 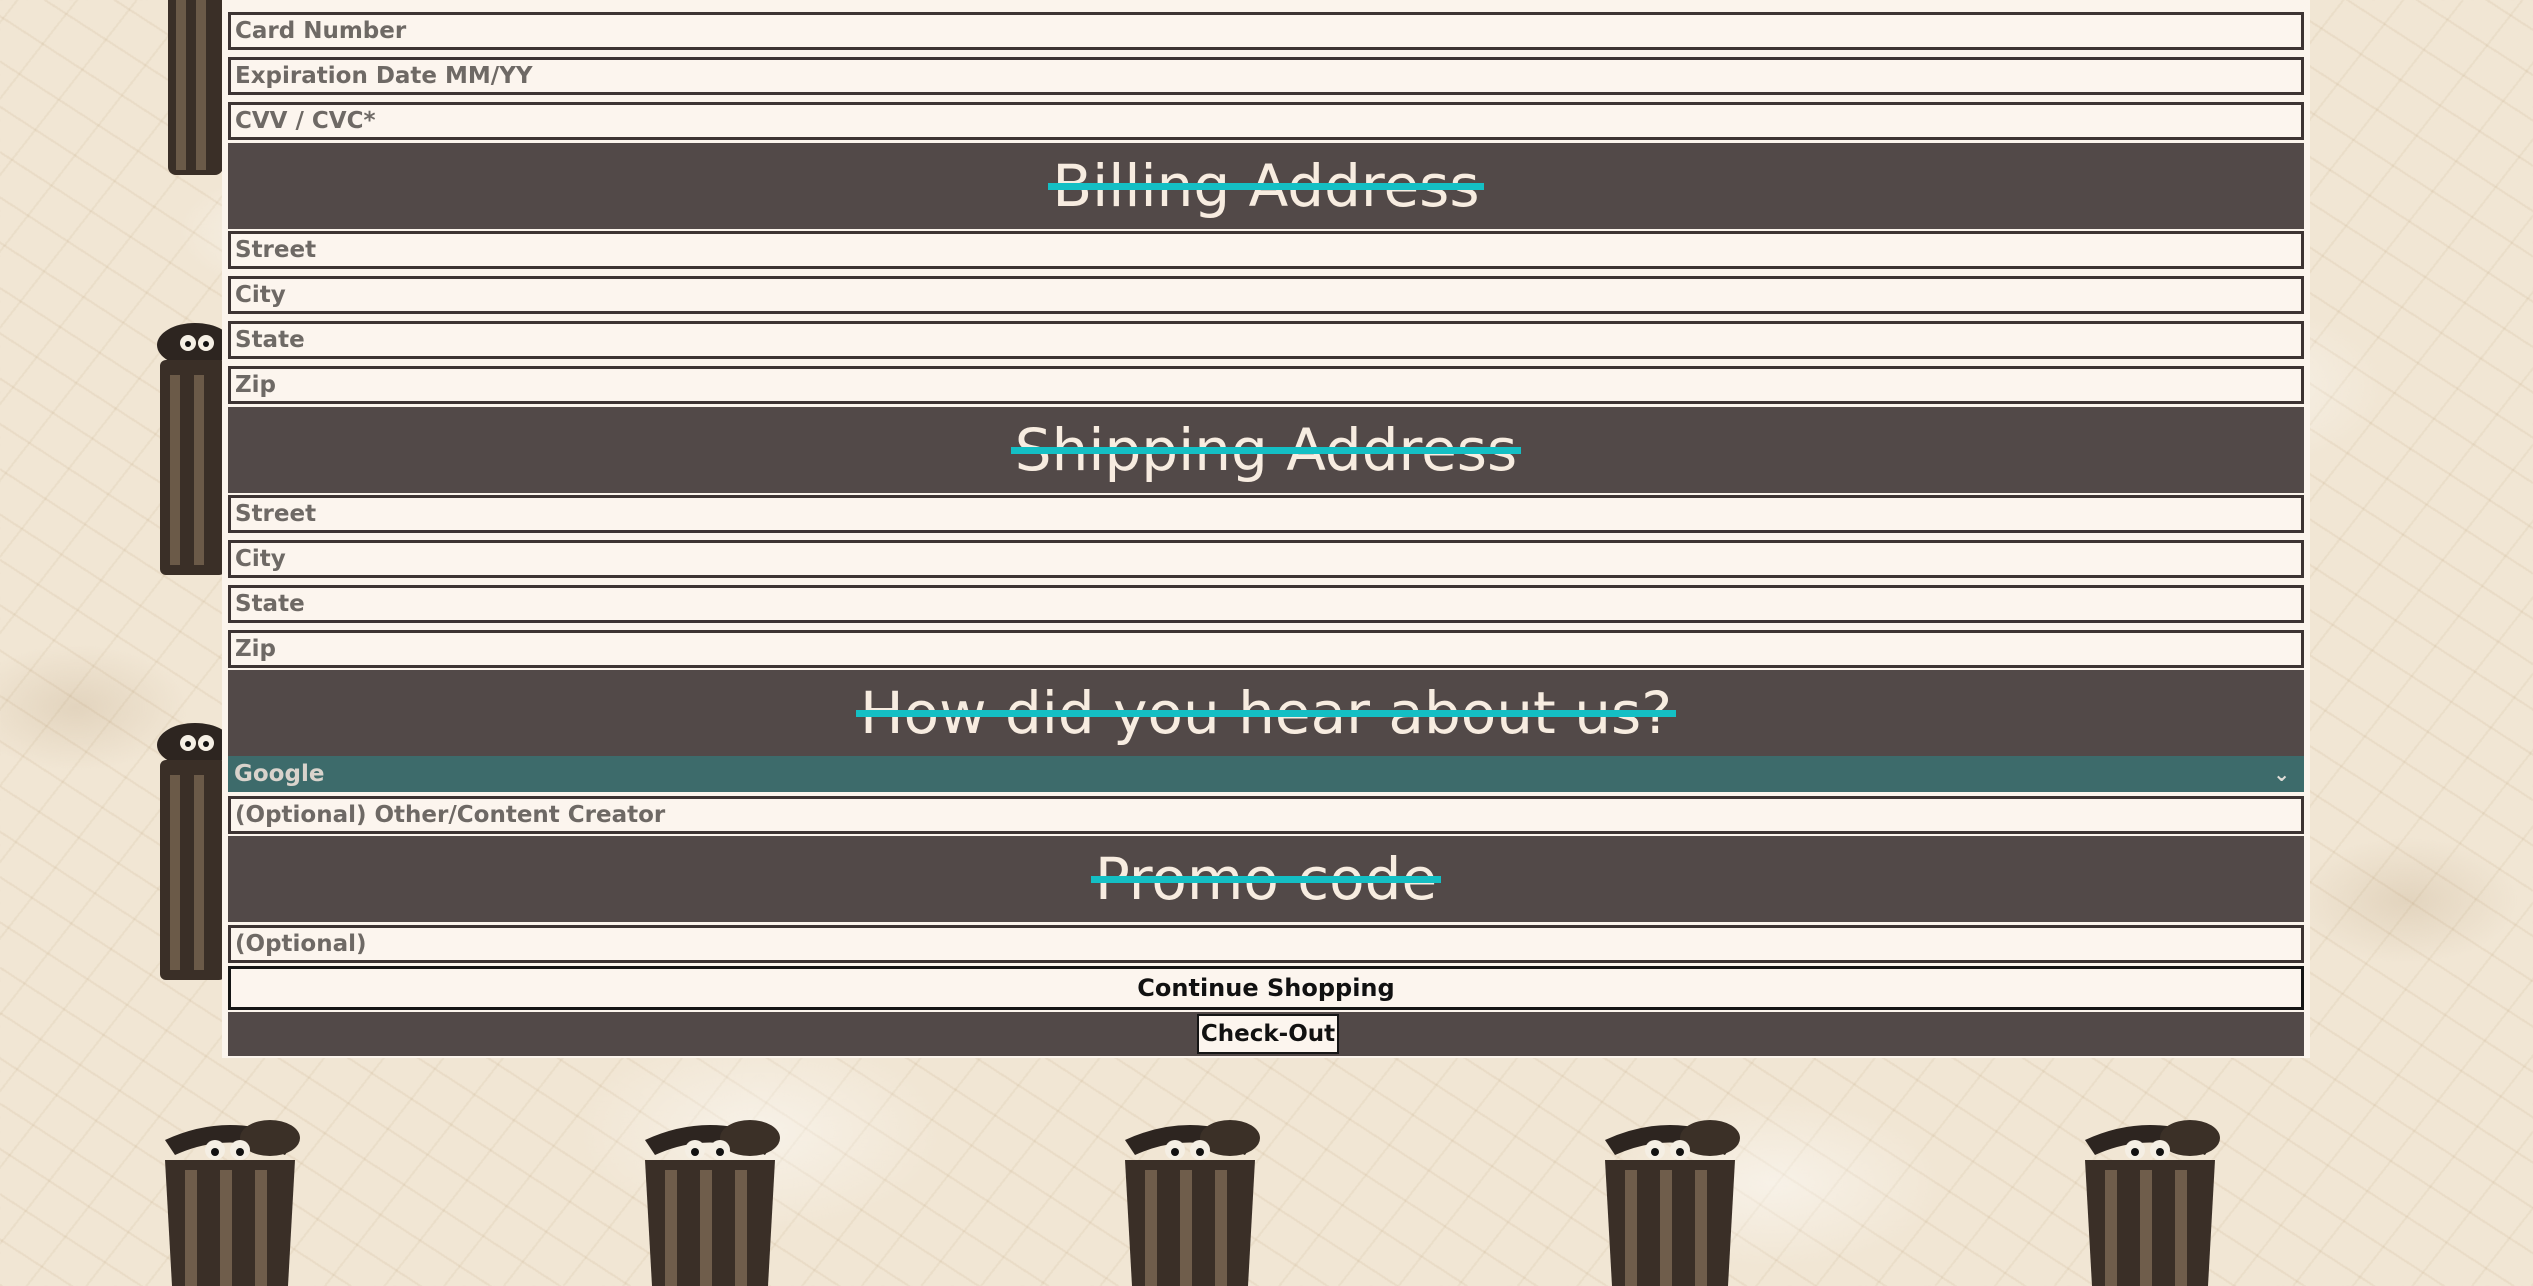 I want to click on cvv-field: CVV / CVC*, so click(x=1266, y=121).